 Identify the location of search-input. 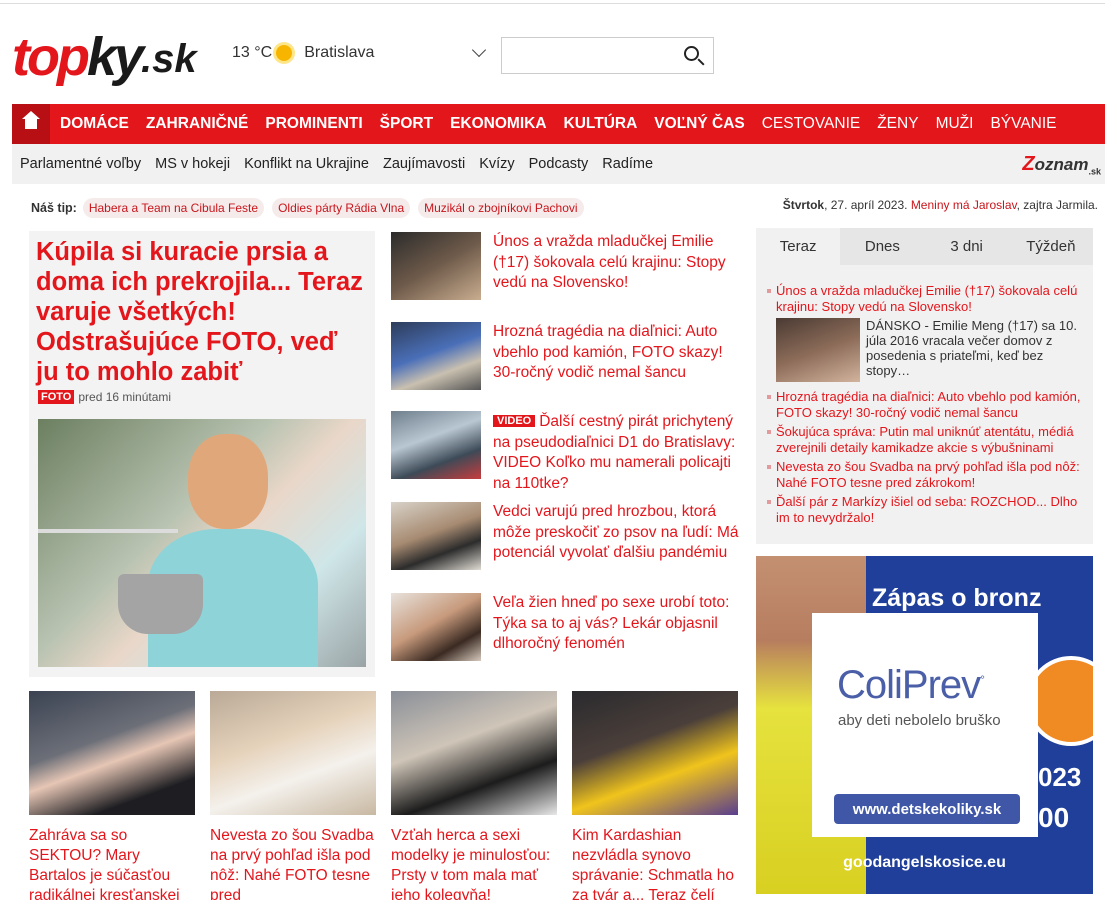
(587, 55).